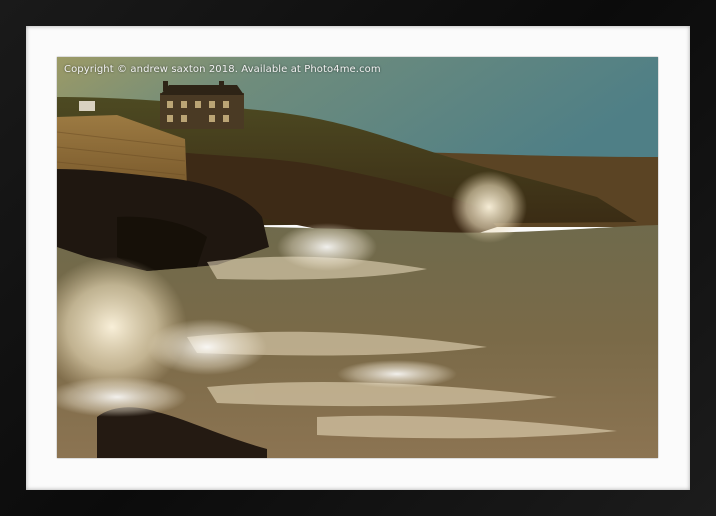 The image size is (716, 516). What do you see at coordinates (489, 207) in the screenshot?
I see `wave-spray-right` at bounding box center [489, 207].